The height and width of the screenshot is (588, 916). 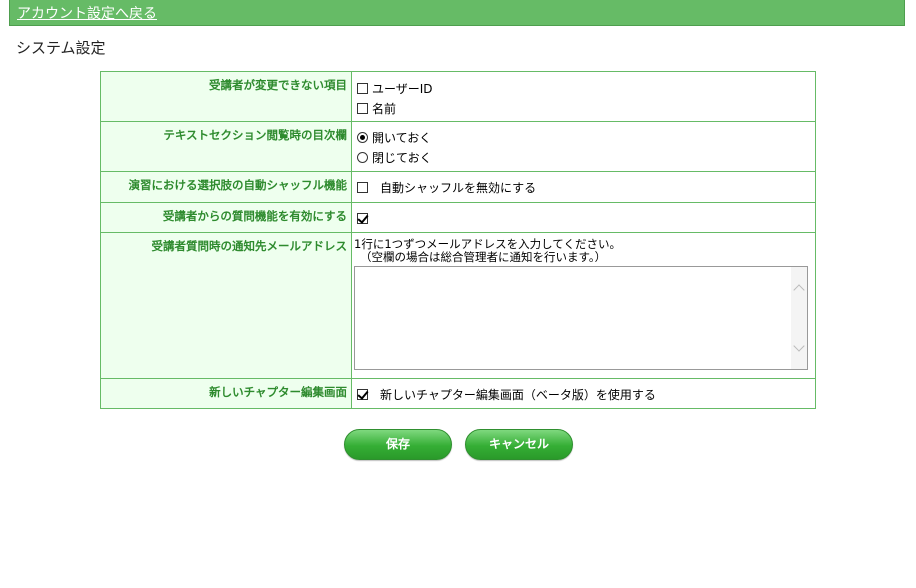 What do you see at coordinates (519, 444) in the screenshot?
I see `cancel-button: キャンセル` at bounding box center [519, 444].